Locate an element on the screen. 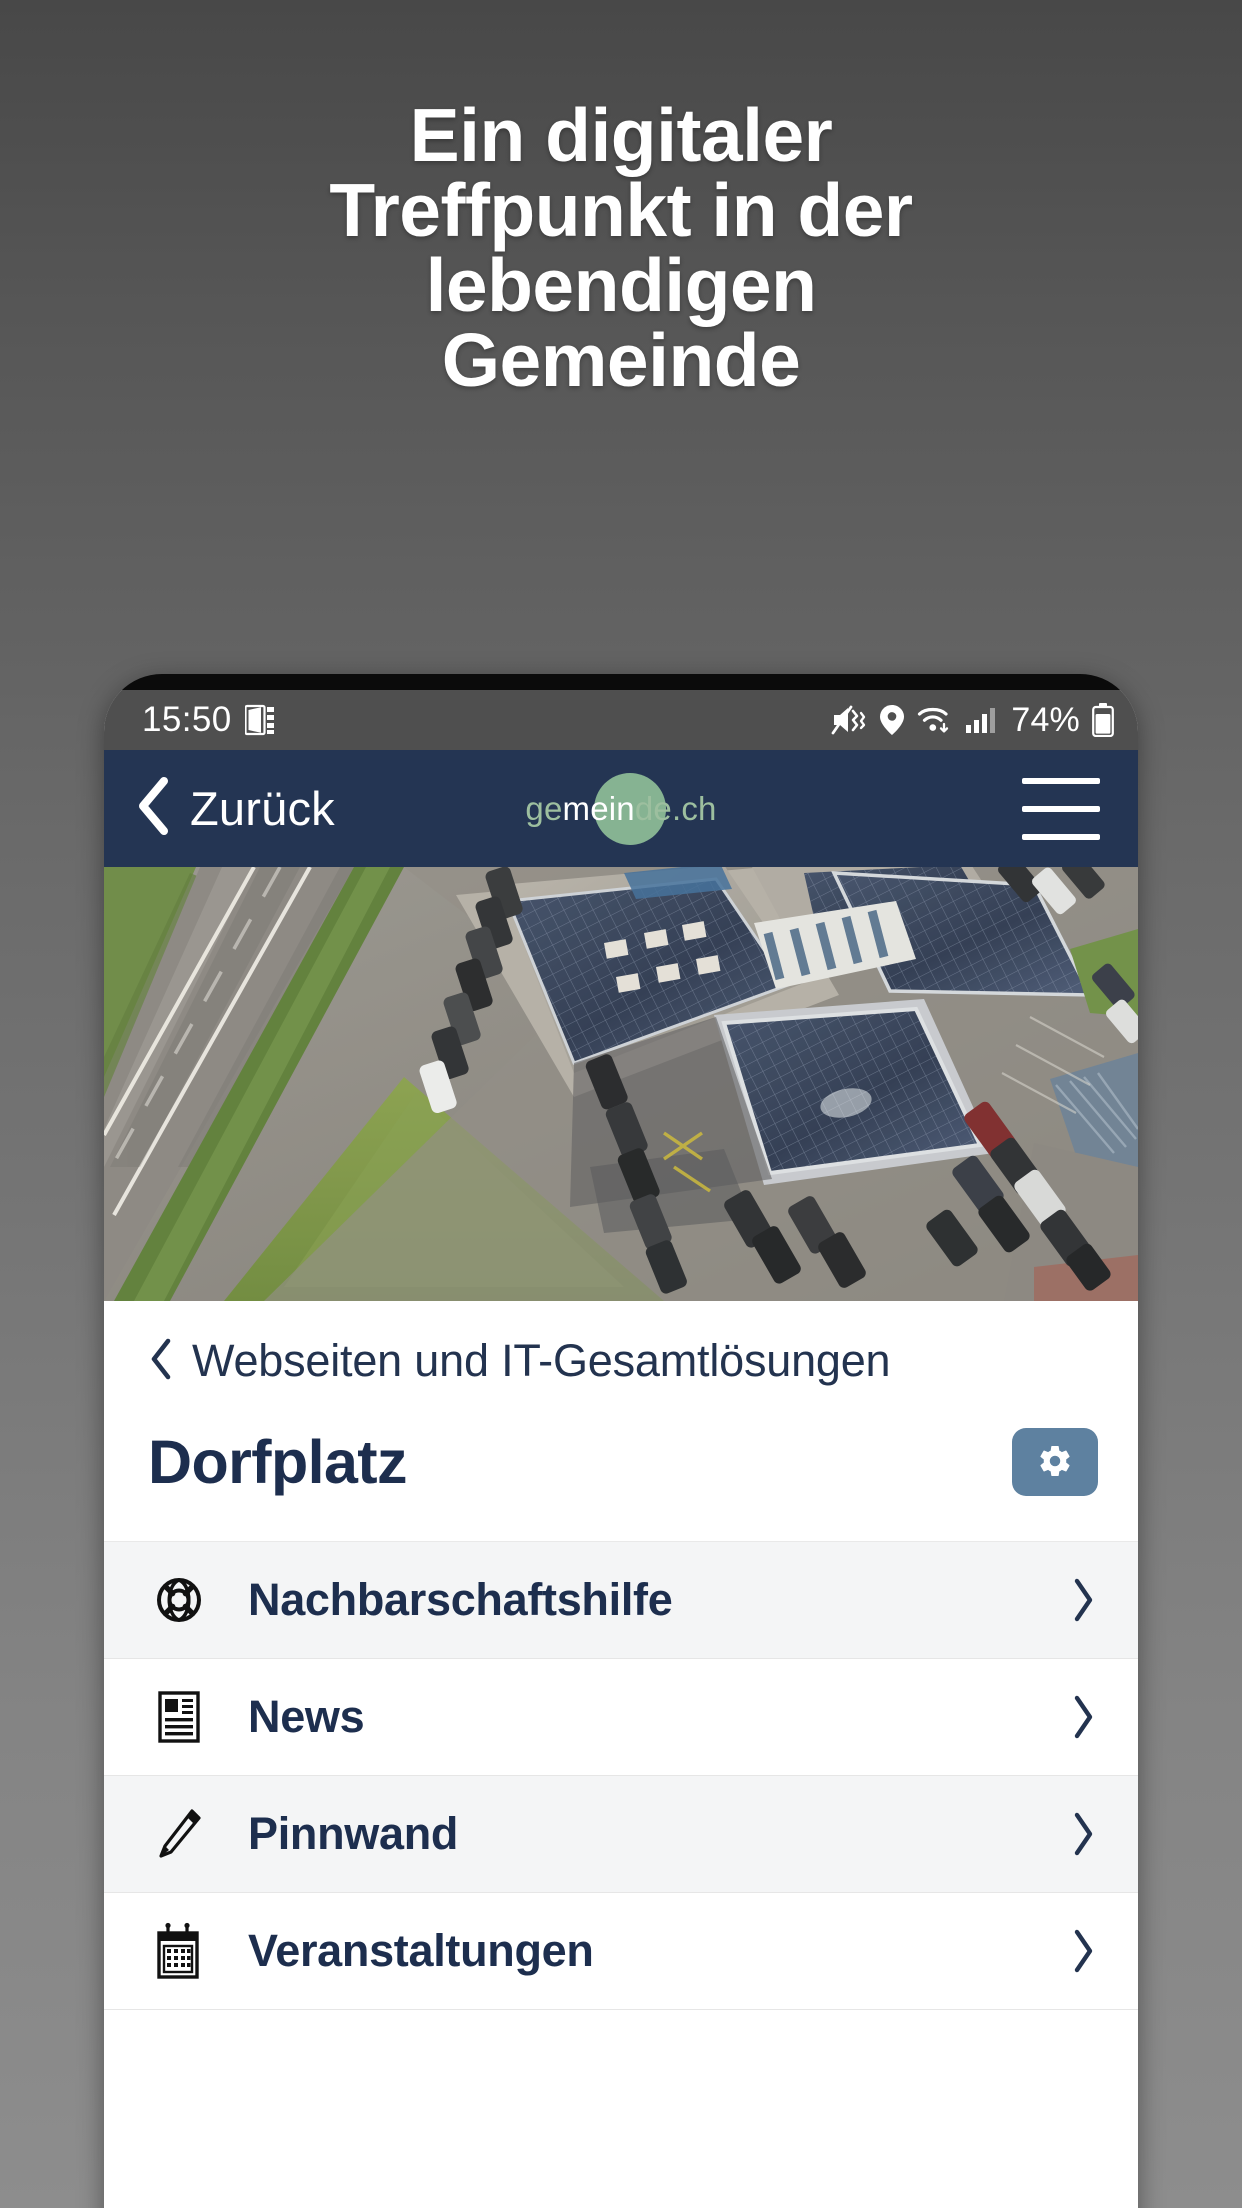  breadcrumb-label: Webseiten und IT-Gesamtlösungen is located at coordinates (541, 1360).